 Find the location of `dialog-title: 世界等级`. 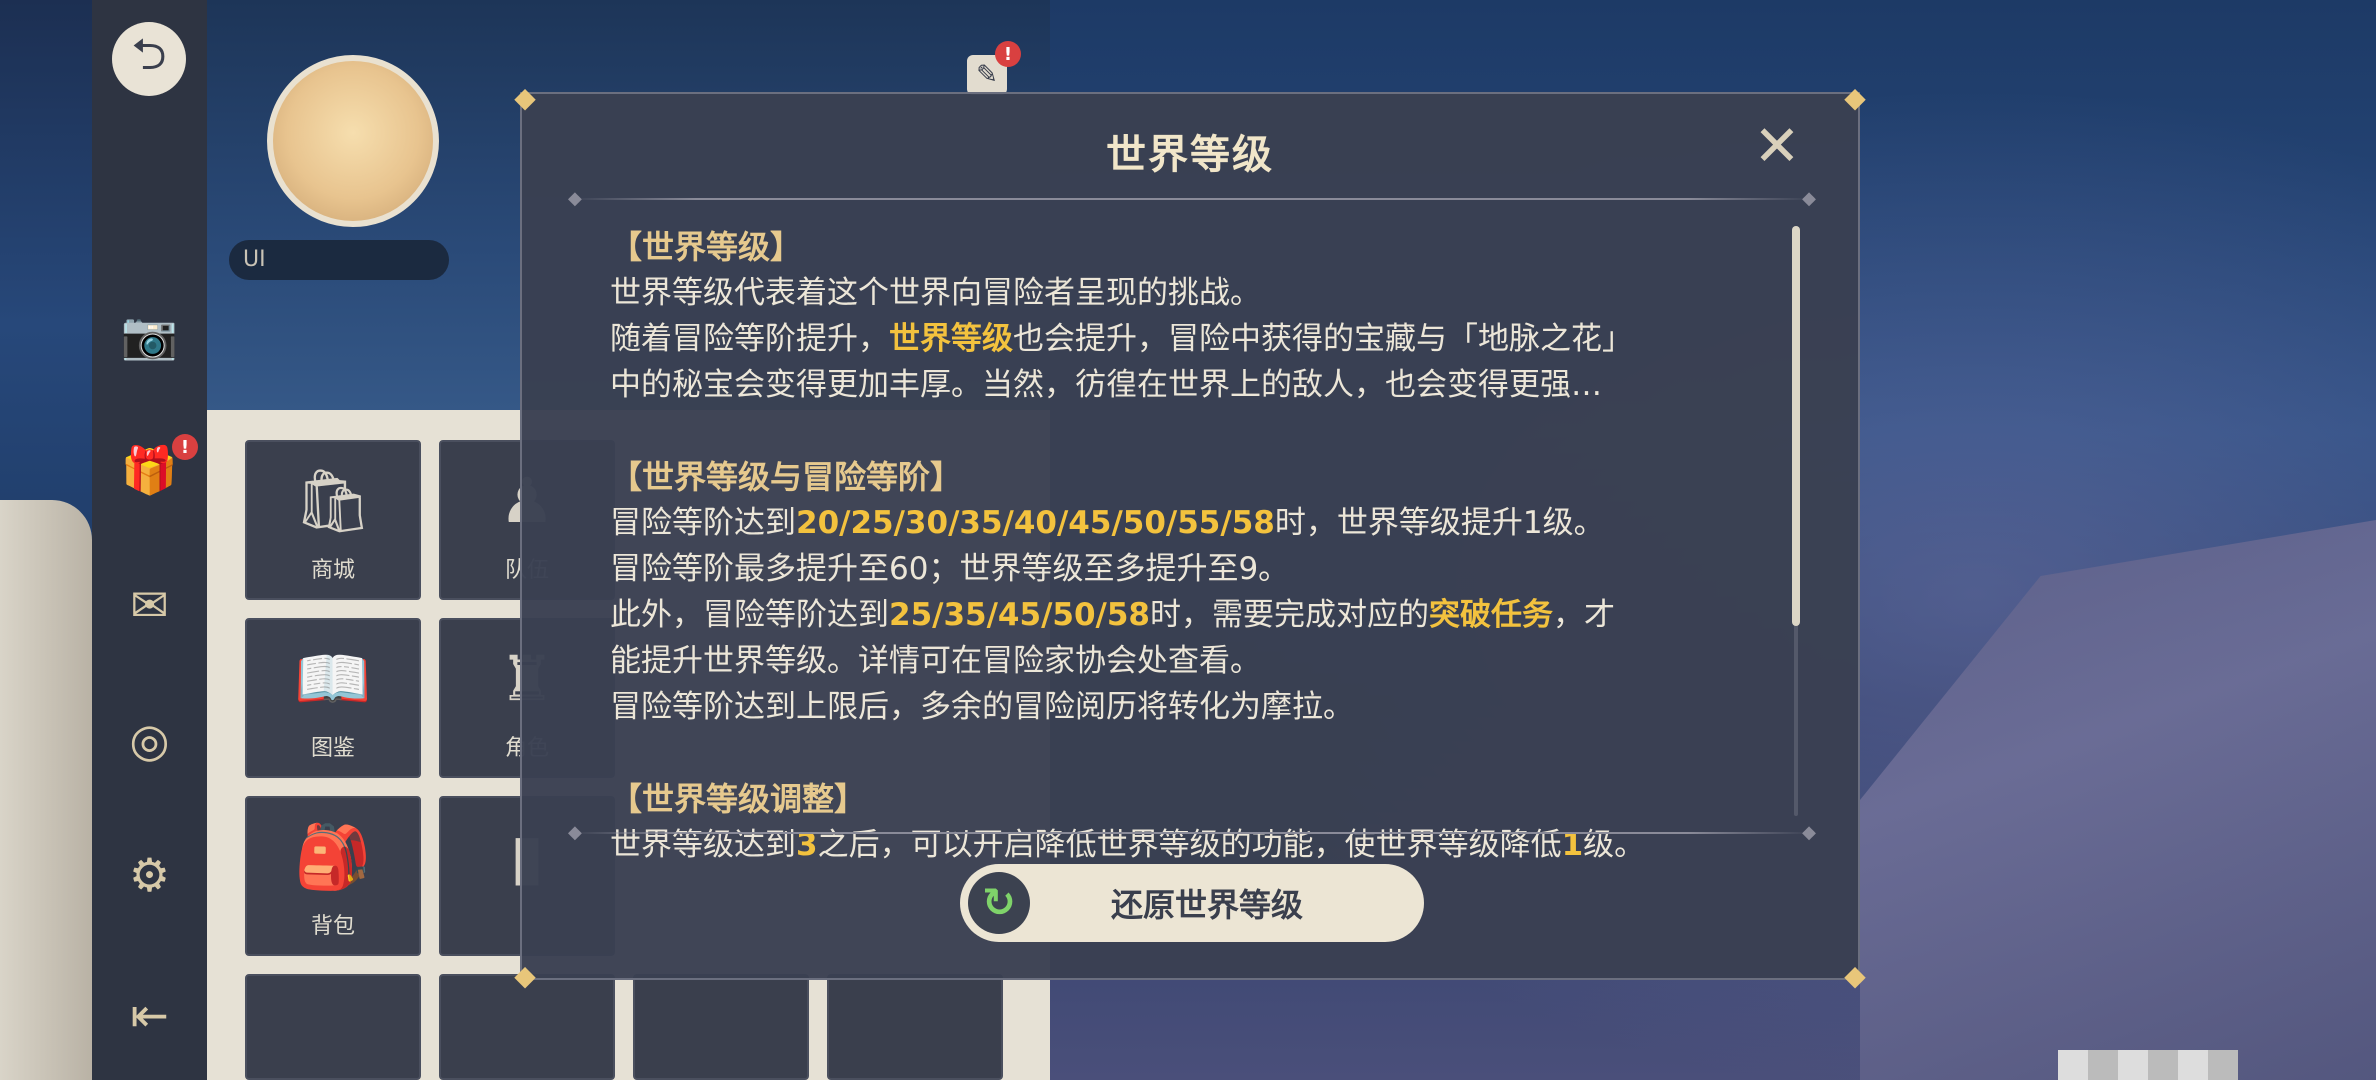

dialog-title: 世界等级 is located at coordinates (1190, 155).